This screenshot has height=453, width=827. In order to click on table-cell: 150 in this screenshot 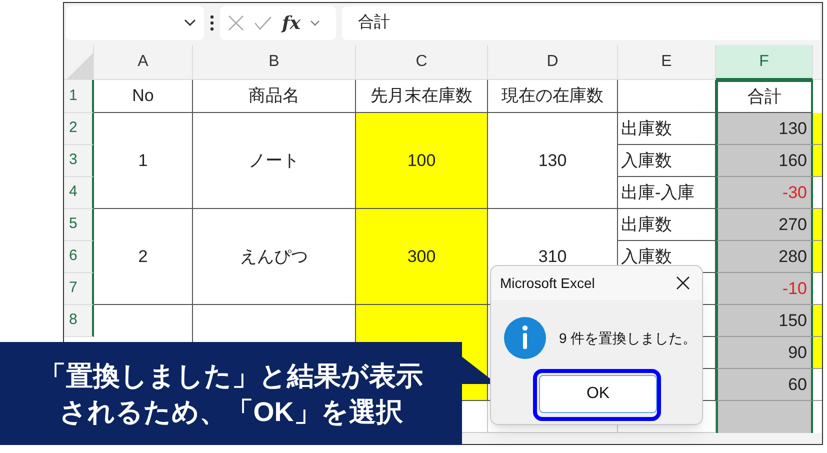, I will do `click(764, 321)`.